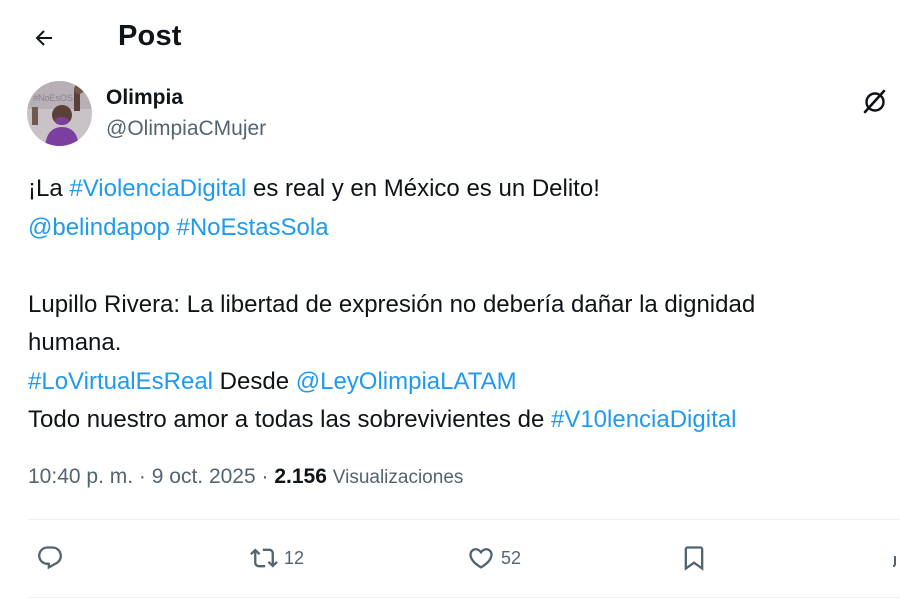  Describe the element at coordinates (406, 381) in the screenshot. I see `mention-link: @LeyOlimpiaLATAM` at that location.